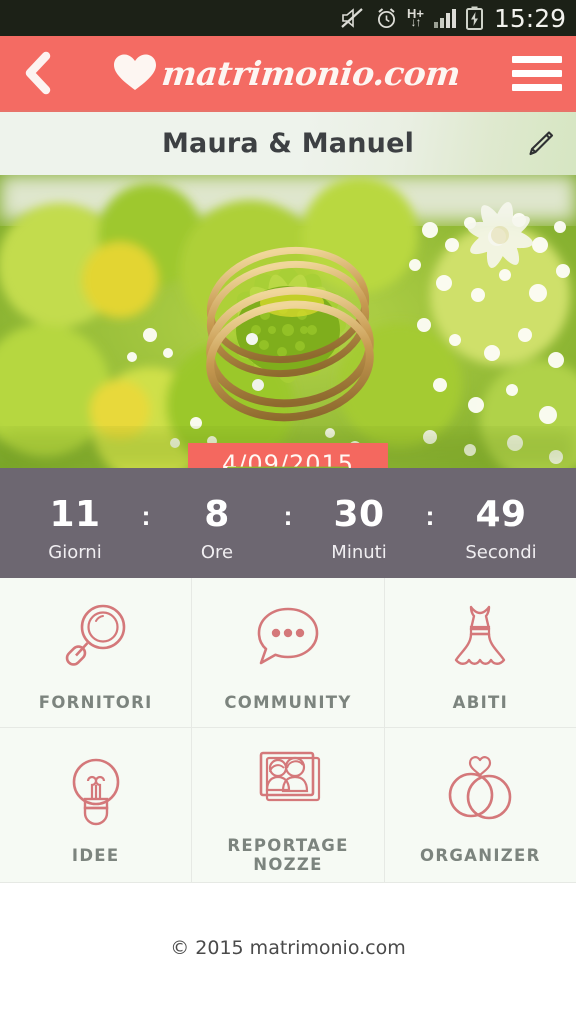  What do you see at coordinates (96, 635) in the screenshot?
I see `magnifier-icon` at bounding box center [96, 635].